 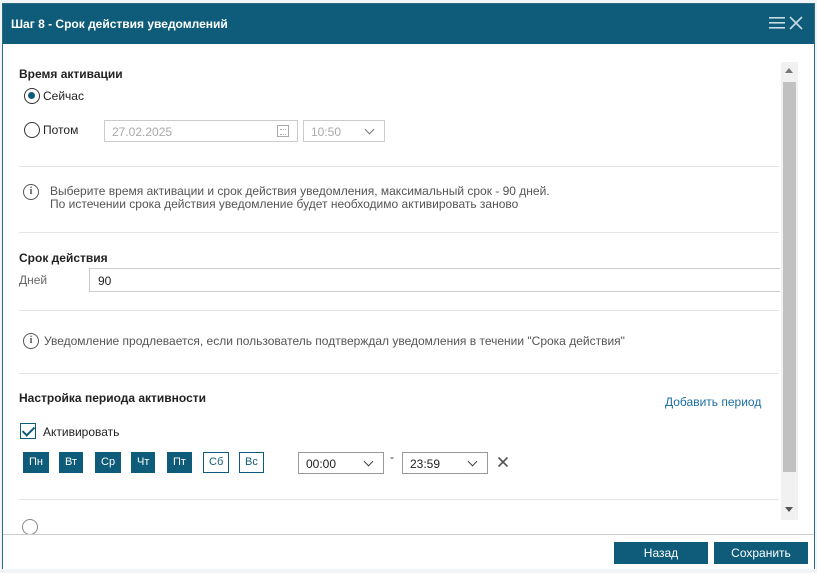 What do you see at coordinates (81, 432) in the screenshot?
I see `activate-label: Активировать` at bounding box center [81, 432].